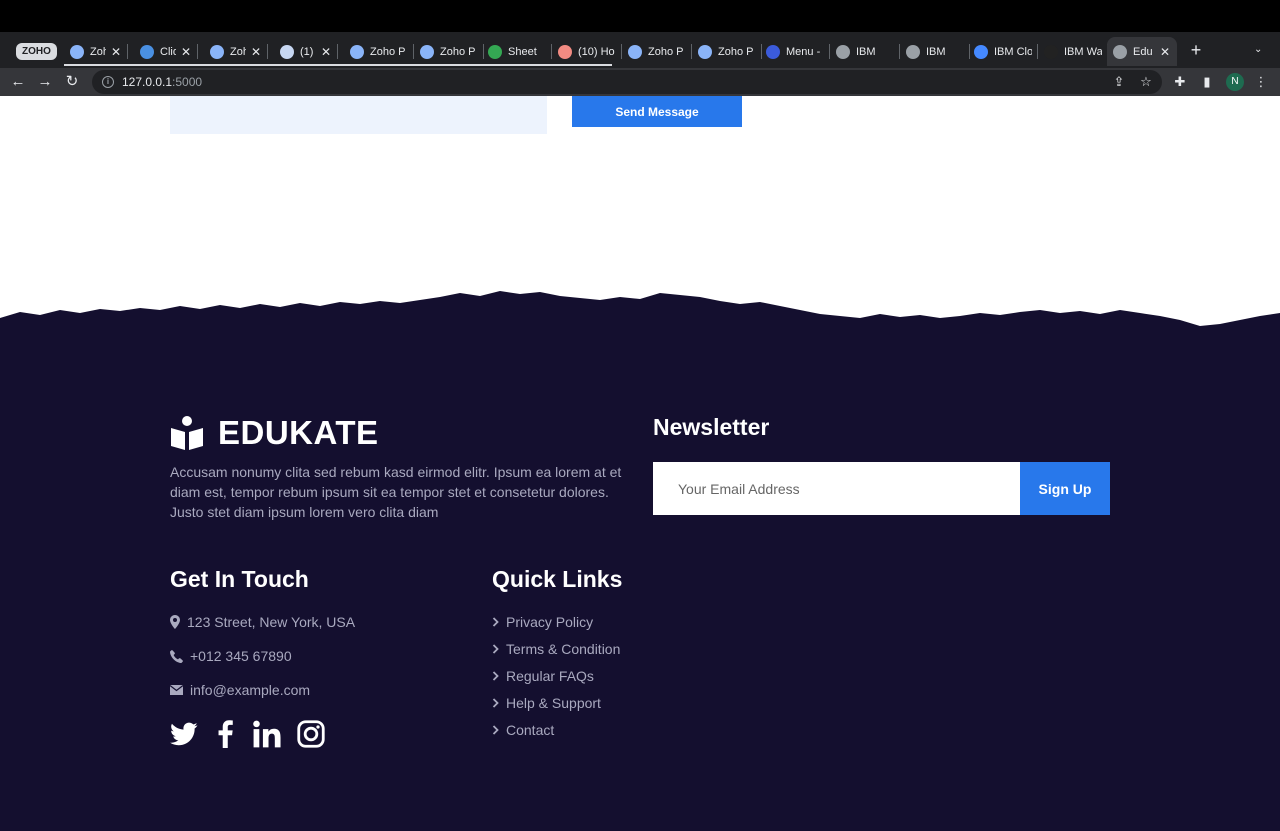 The image size is (1280, 831). I want to click on newsletter-email-input, so click(836, 488).